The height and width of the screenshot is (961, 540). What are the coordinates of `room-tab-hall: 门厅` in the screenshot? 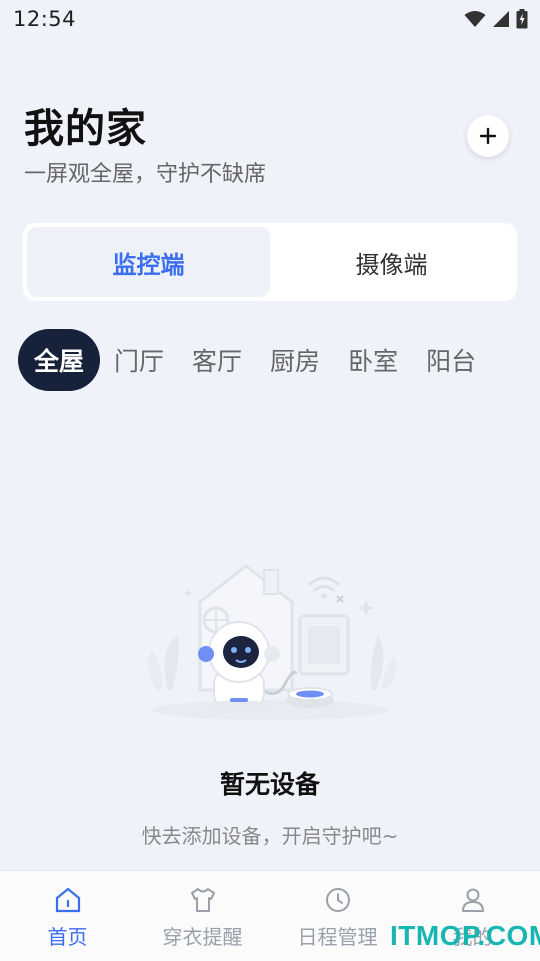 It's located at (139, 360).